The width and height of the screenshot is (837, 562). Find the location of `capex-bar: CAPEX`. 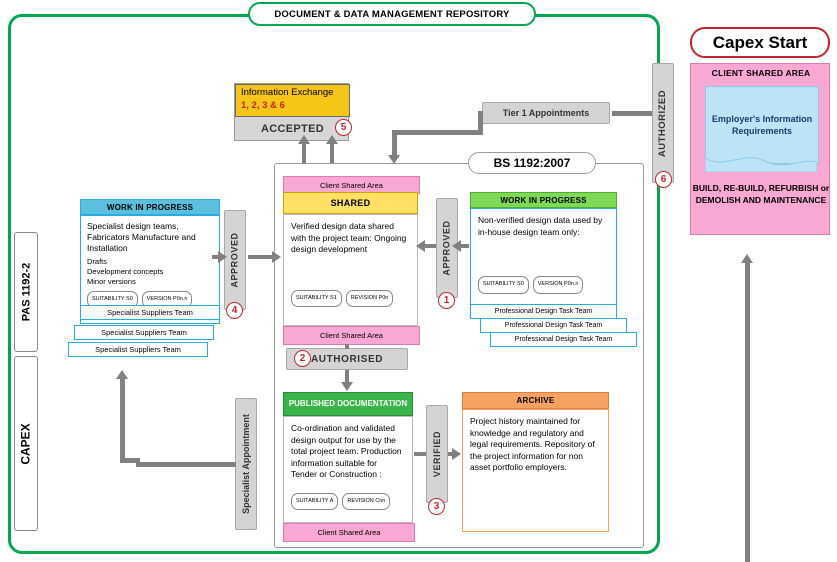

capex-bar: CAPEX is located at coordinates (26, 443).